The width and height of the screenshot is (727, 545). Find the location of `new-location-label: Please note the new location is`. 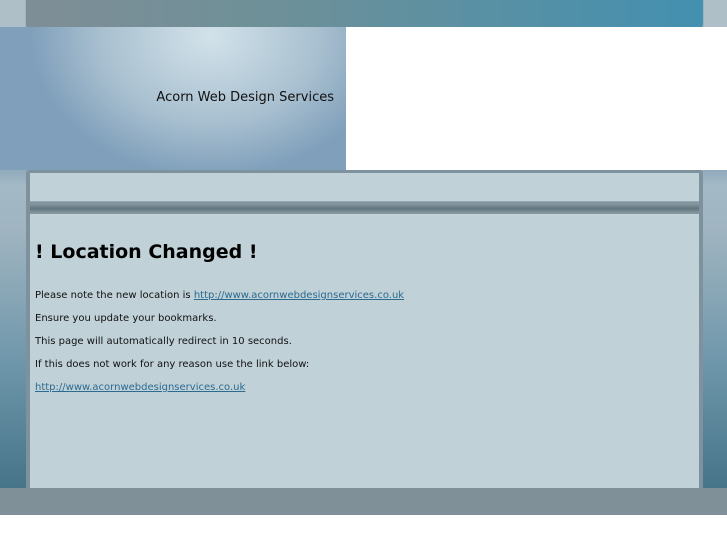

new-location-label: Please note the new location is is located at coordinates (114, 295).